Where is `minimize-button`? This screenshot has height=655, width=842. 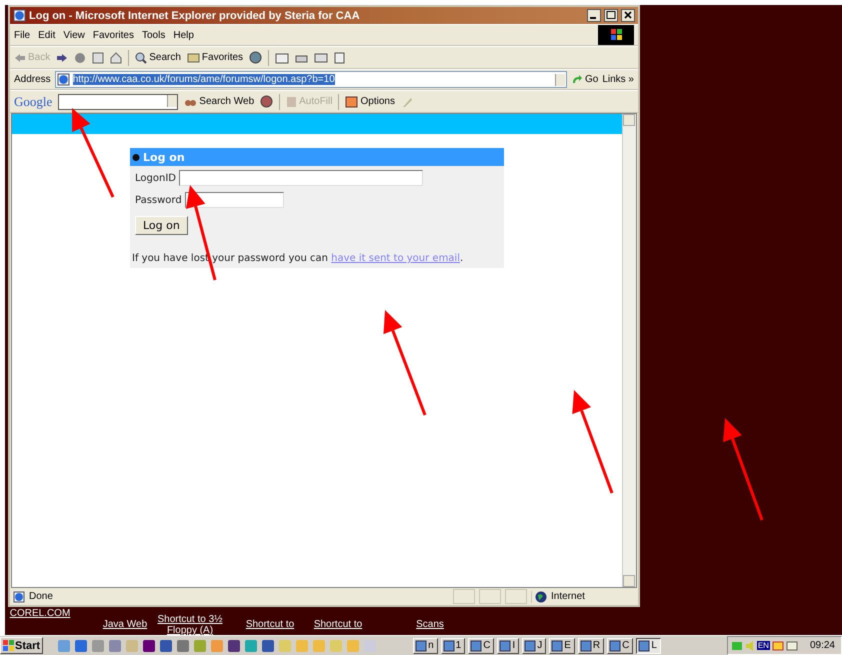
minimize-button is located at coordinates (594, 15).